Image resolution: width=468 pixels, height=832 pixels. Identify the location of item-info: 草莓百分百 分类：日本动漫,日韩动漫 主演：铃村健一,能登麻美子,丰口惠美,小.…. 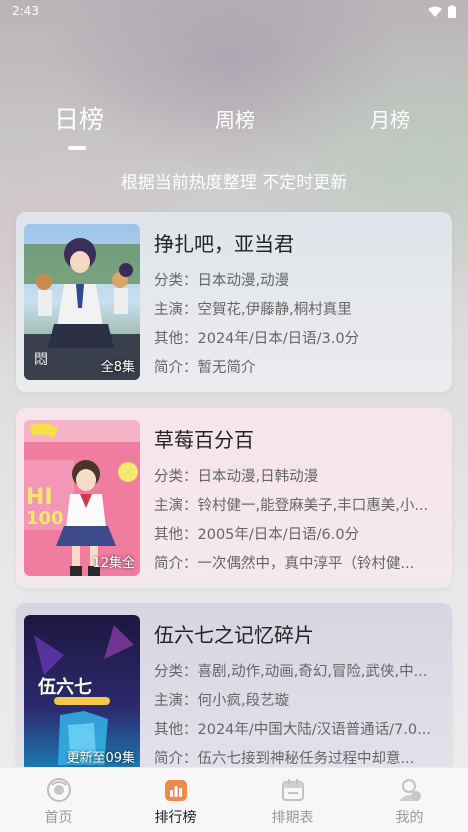
(300, 501).